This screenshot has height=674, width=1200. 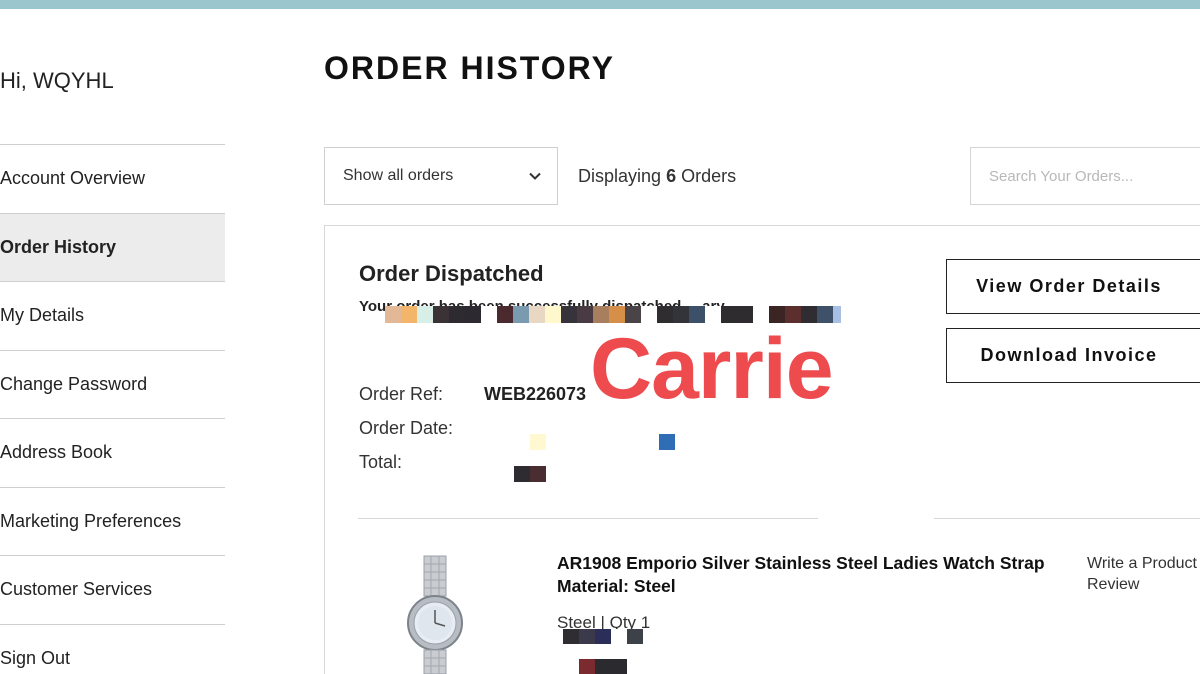 What do you see at coordinates (112, 648) in the screenshot?
I see `sidebar-item-sign-out: Sign Out` at bounding box center [112, 648].